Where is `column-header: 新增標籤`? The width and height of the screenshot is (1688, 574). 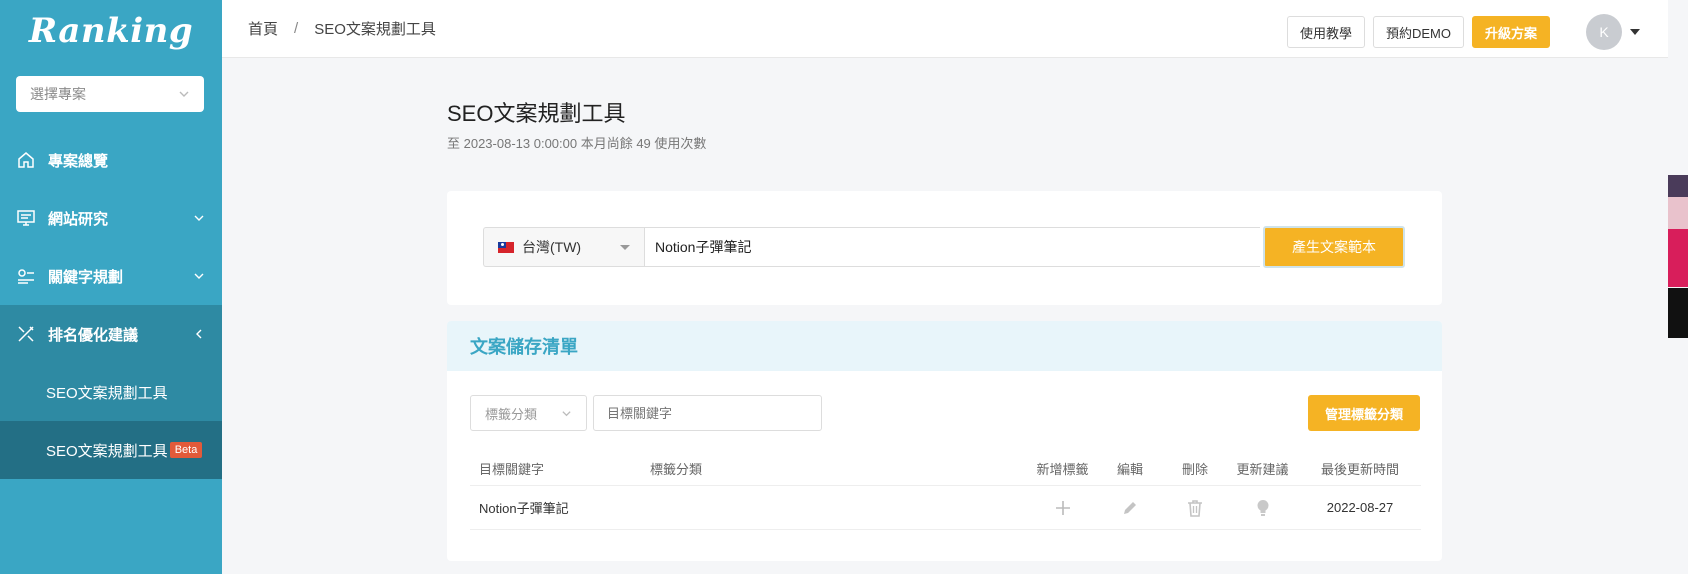 column-header: 新增標籤 is located at coordinates (1062, 469).